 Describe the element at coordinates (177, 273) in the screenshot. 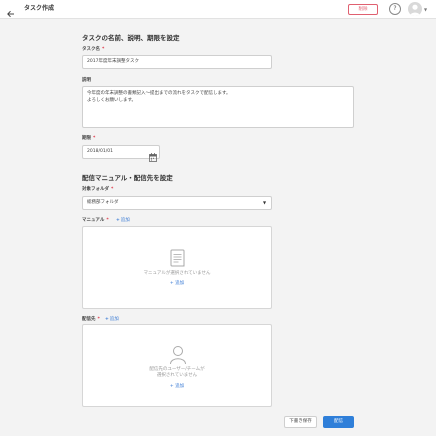

I see `manual-empty-message: マニュアルが選択されていません` at that location.